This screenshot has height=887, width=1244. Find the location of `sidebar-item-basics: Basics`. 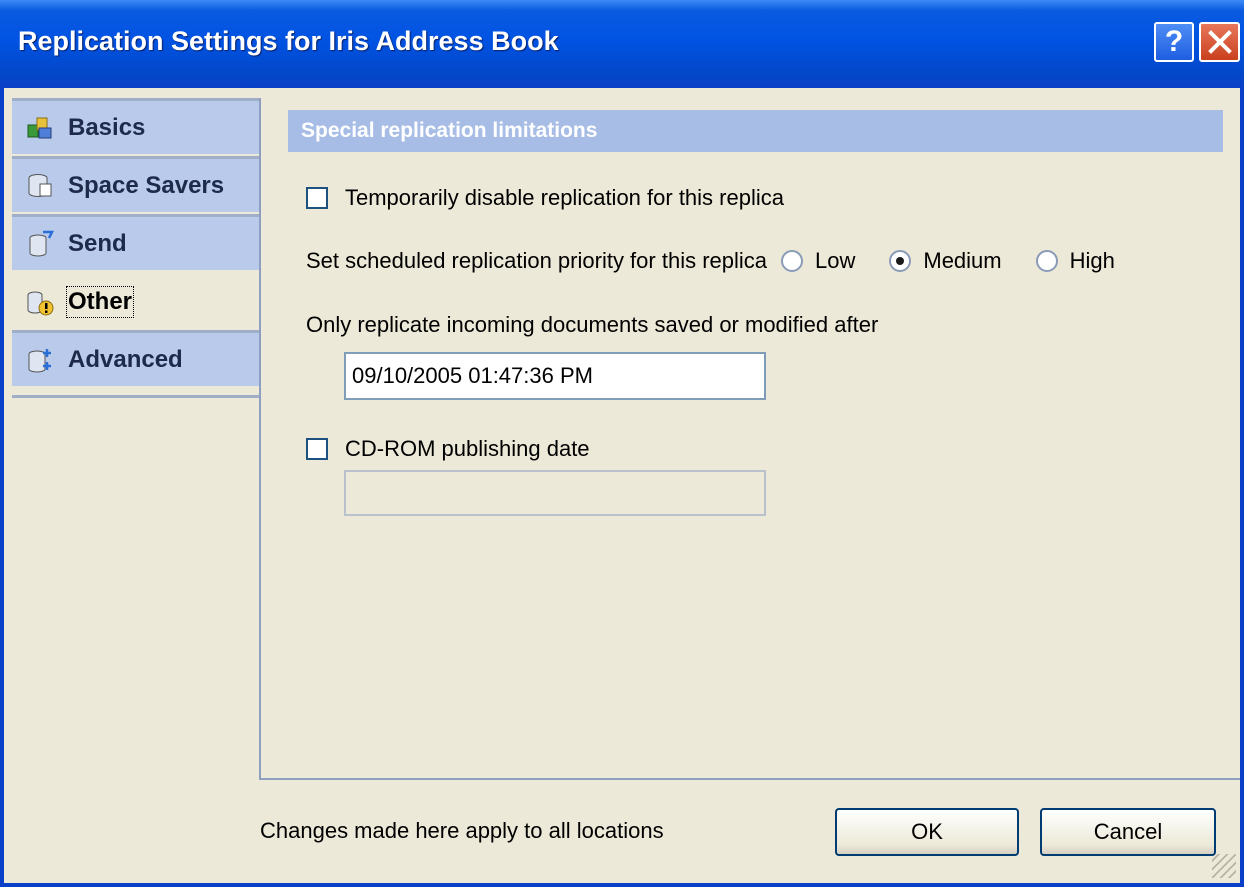

sidebar-item-basics: Basics is located at coordinates (135, 126).